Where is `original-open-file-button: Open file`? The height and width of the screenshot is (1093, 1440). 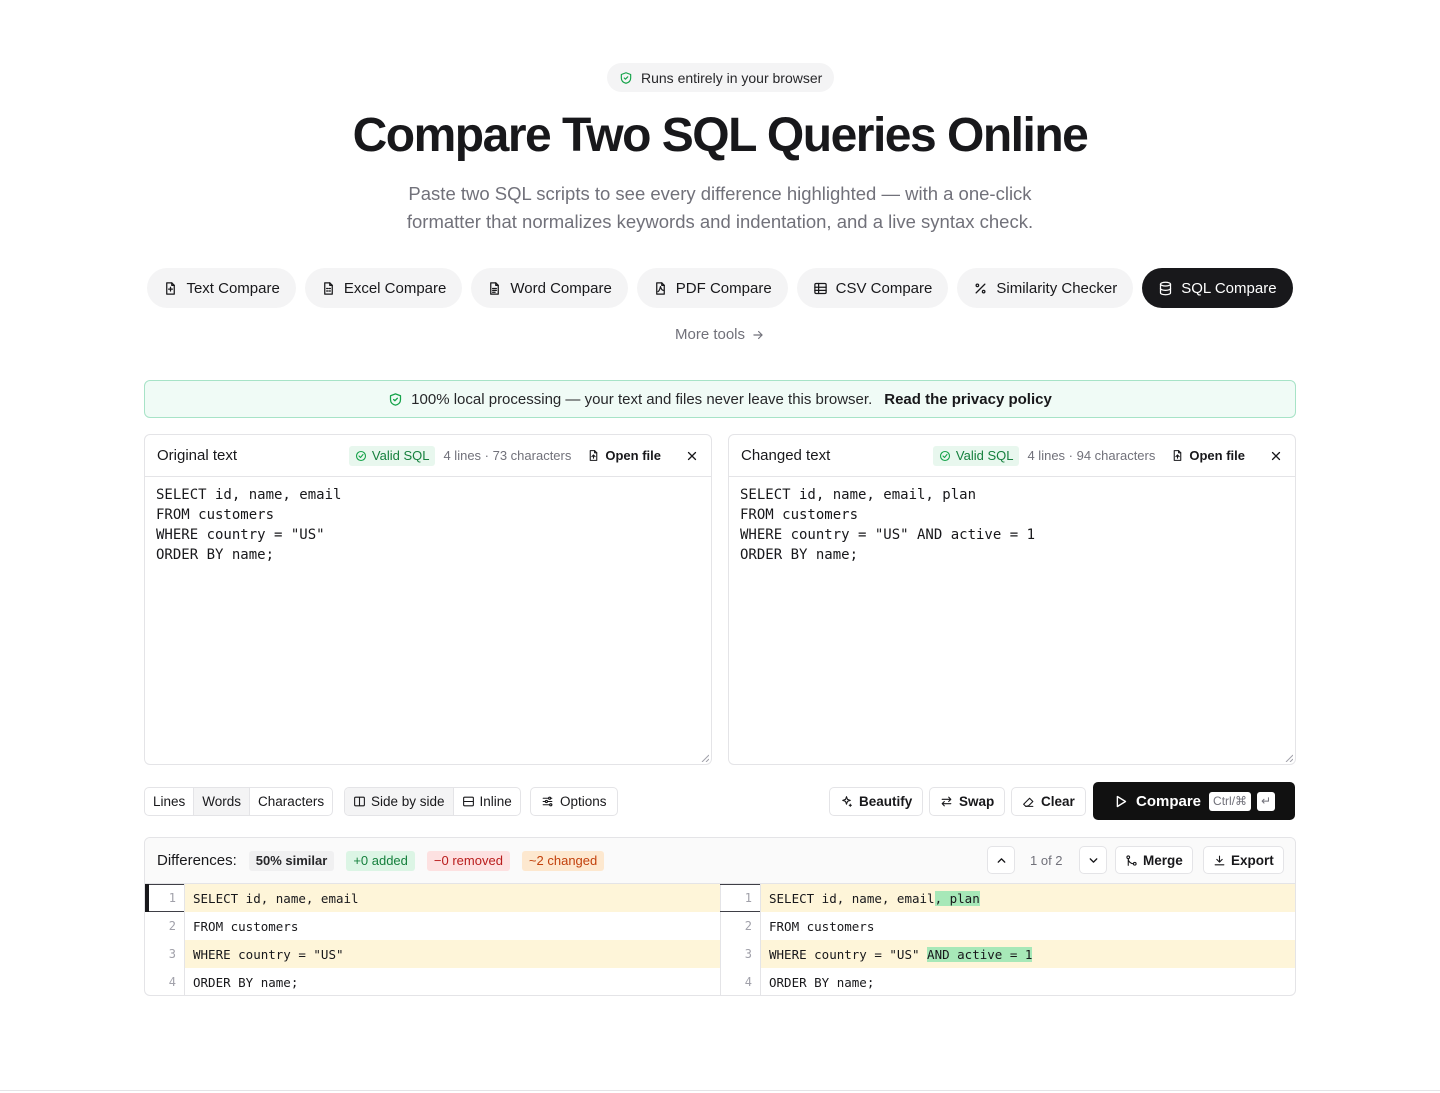
original-open-file-button: Open file is located at coordinates (624, 455).